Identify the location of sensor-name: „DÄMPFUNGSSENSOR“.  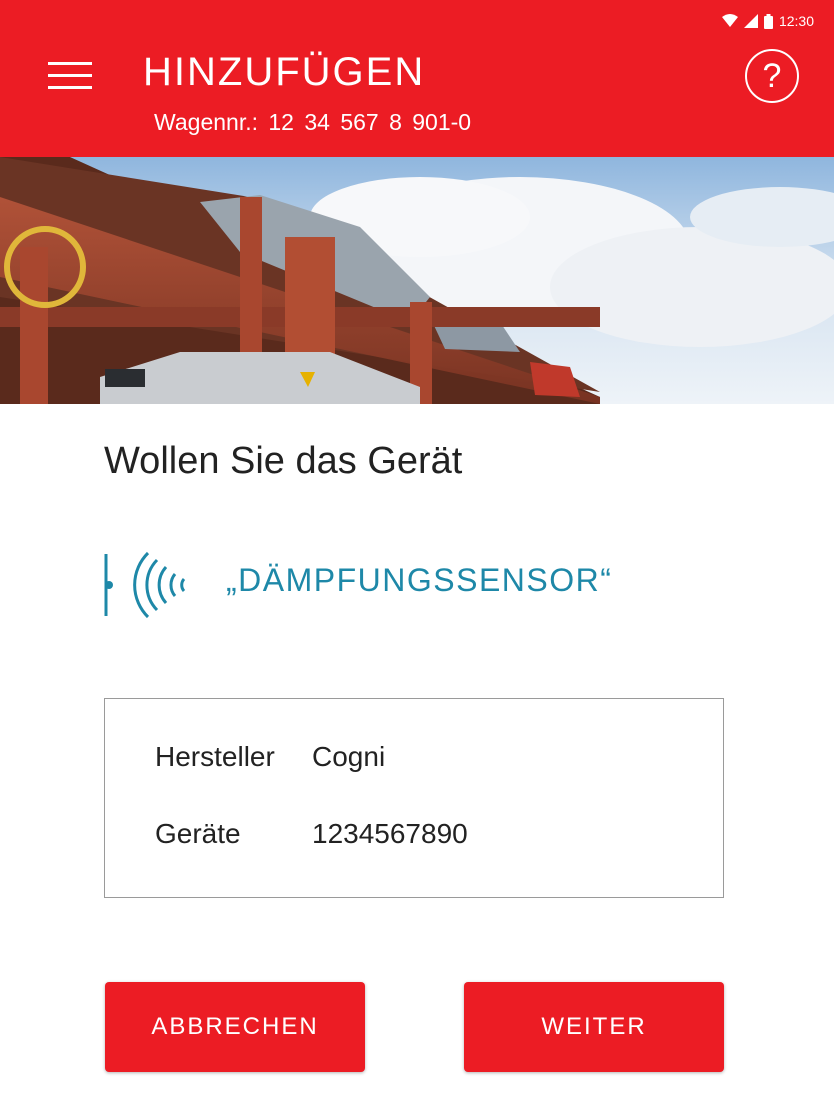
(419, 580).